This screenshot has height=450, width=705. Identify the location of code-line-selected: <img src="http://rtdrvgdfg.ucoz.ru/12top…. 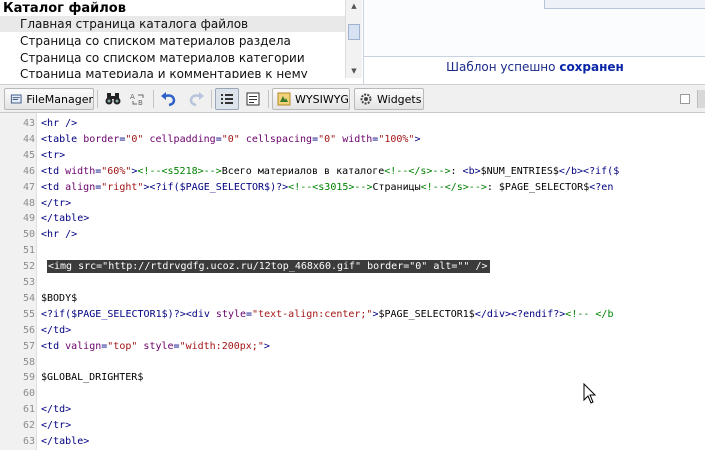
(268, 267).